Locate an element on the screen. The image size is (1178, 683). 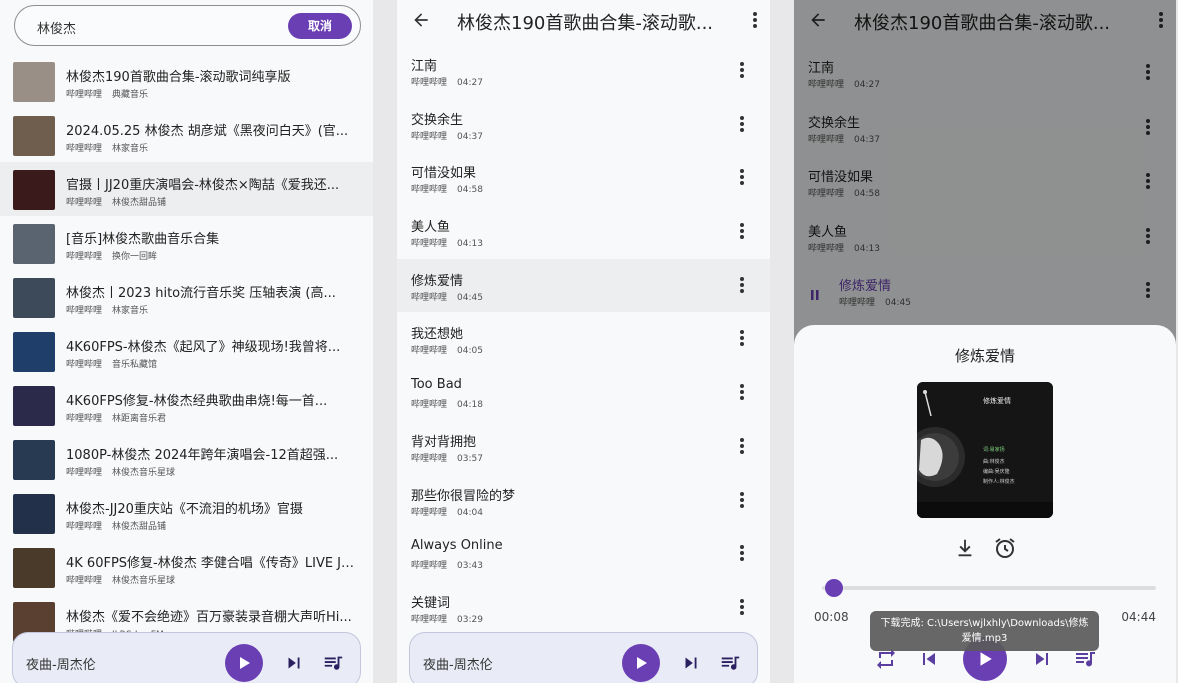
cancel-button: 取消 is located at coordinates (320, 26).